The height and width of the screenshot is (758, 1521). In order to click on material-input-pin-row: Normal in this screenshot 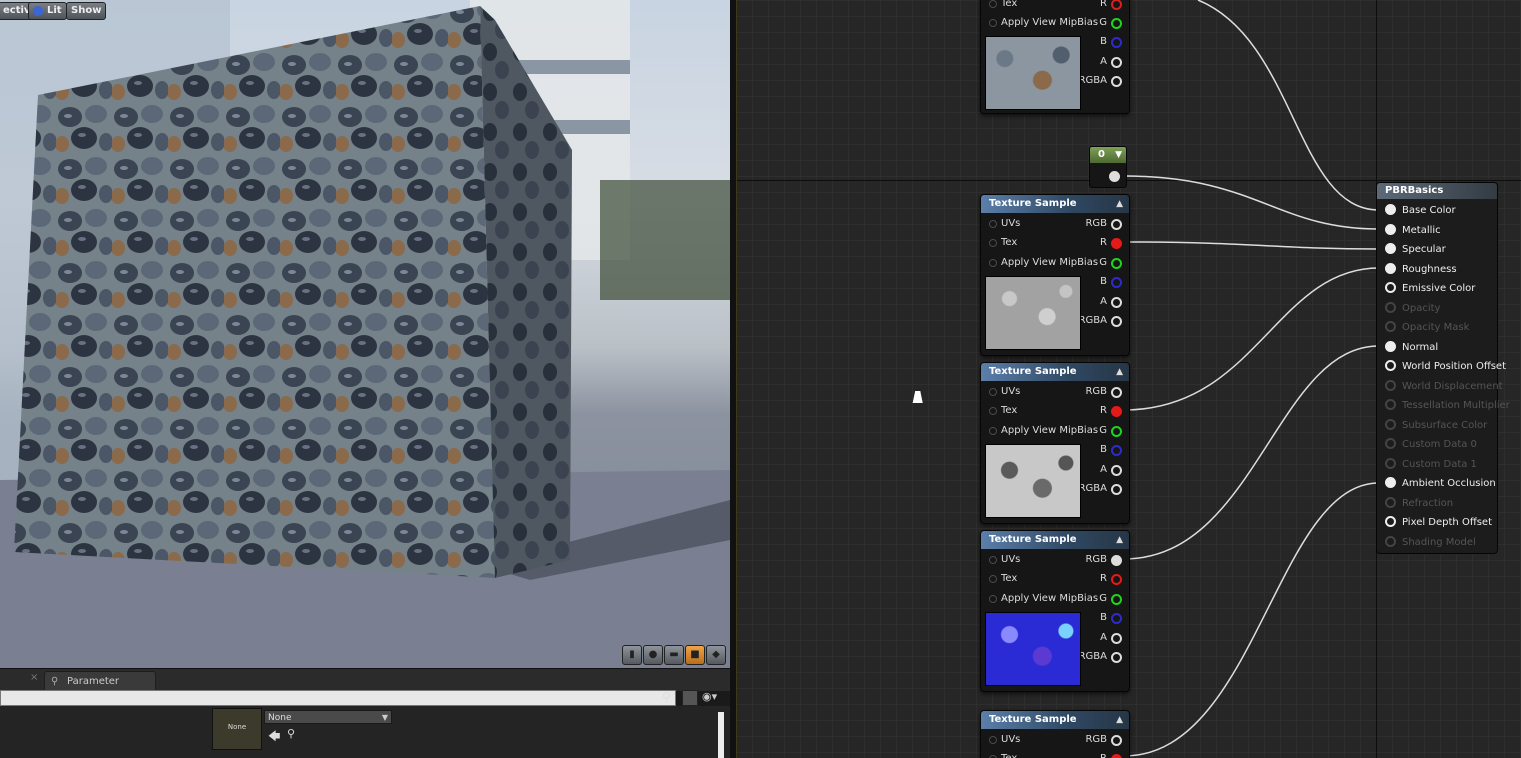, I will do `click(1411, 348)`.